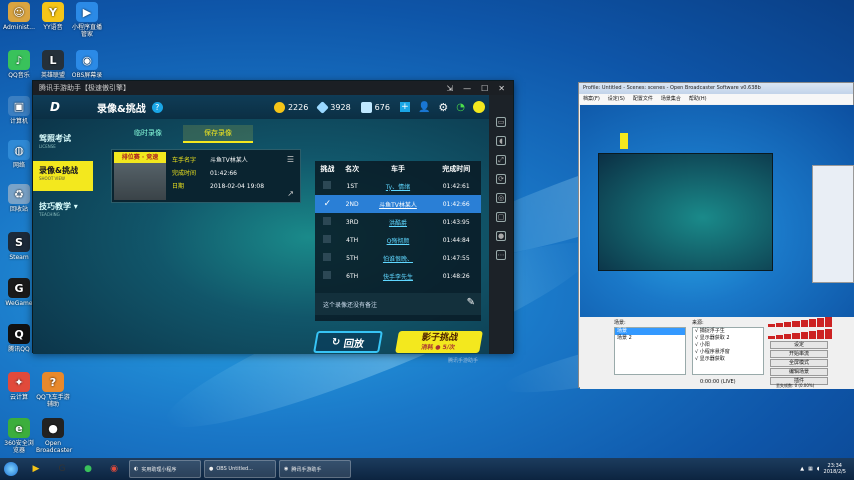  Describe the element at coordinates (456, 222) in the screenshot. I see `time-cell: 01:43:95` at that location.